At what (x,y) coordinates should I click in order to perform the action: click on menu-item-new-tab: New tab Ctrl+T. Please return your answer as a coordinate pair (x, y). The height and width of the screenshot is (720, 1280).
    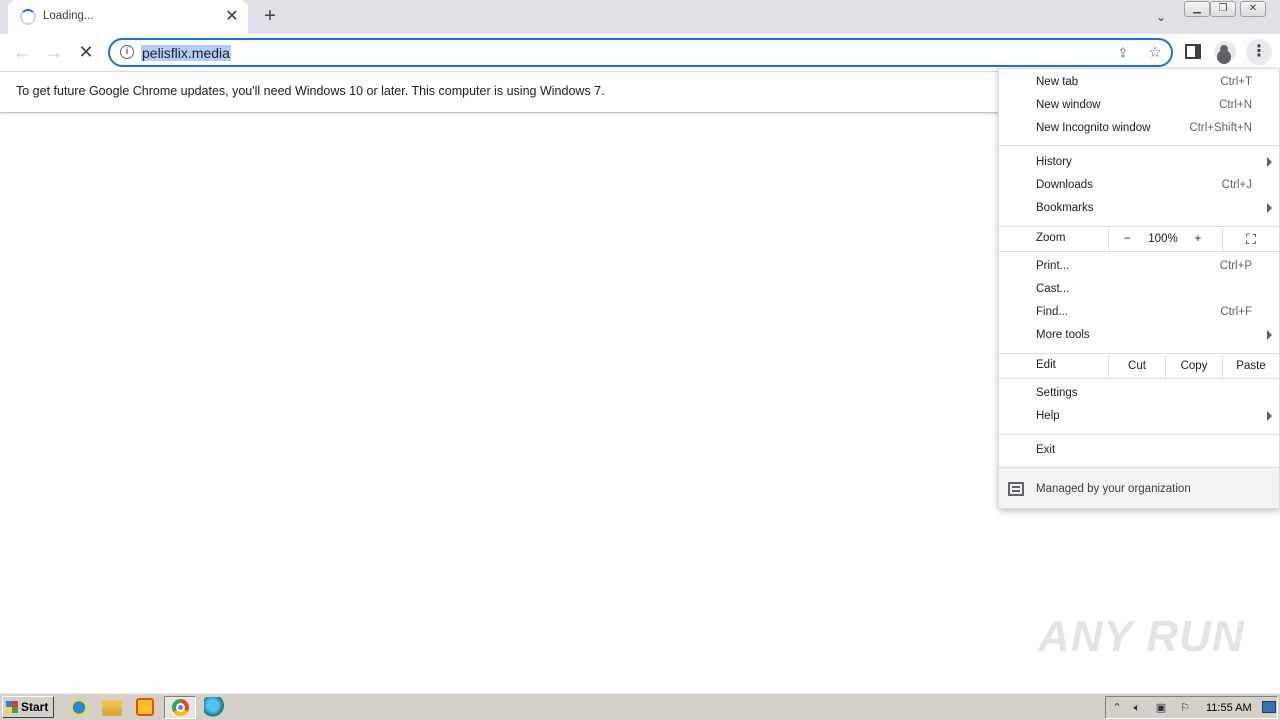
    Looking at the image, I should click on (1139, 83).